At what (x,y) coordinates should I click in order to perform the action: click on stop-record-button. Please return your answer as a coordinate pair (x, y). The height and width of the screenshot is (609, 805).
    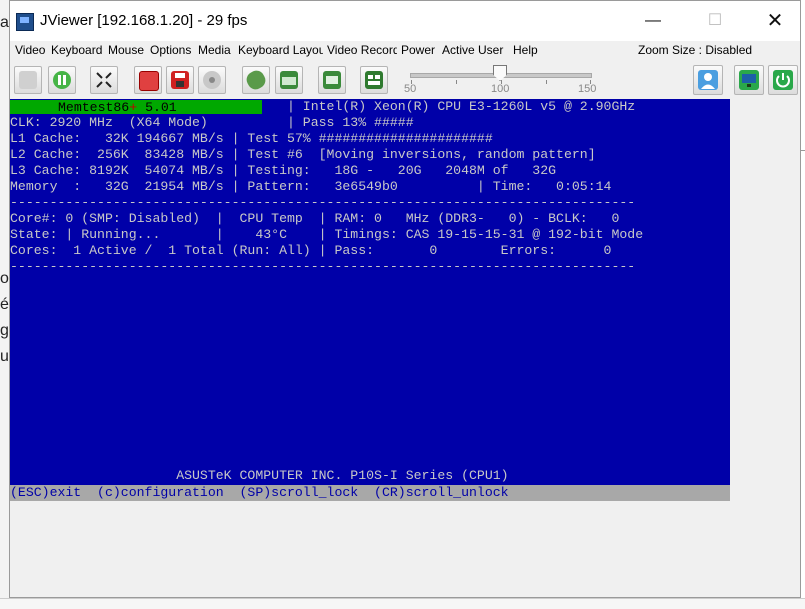
    Looking at the image, I should click on (148, 80).